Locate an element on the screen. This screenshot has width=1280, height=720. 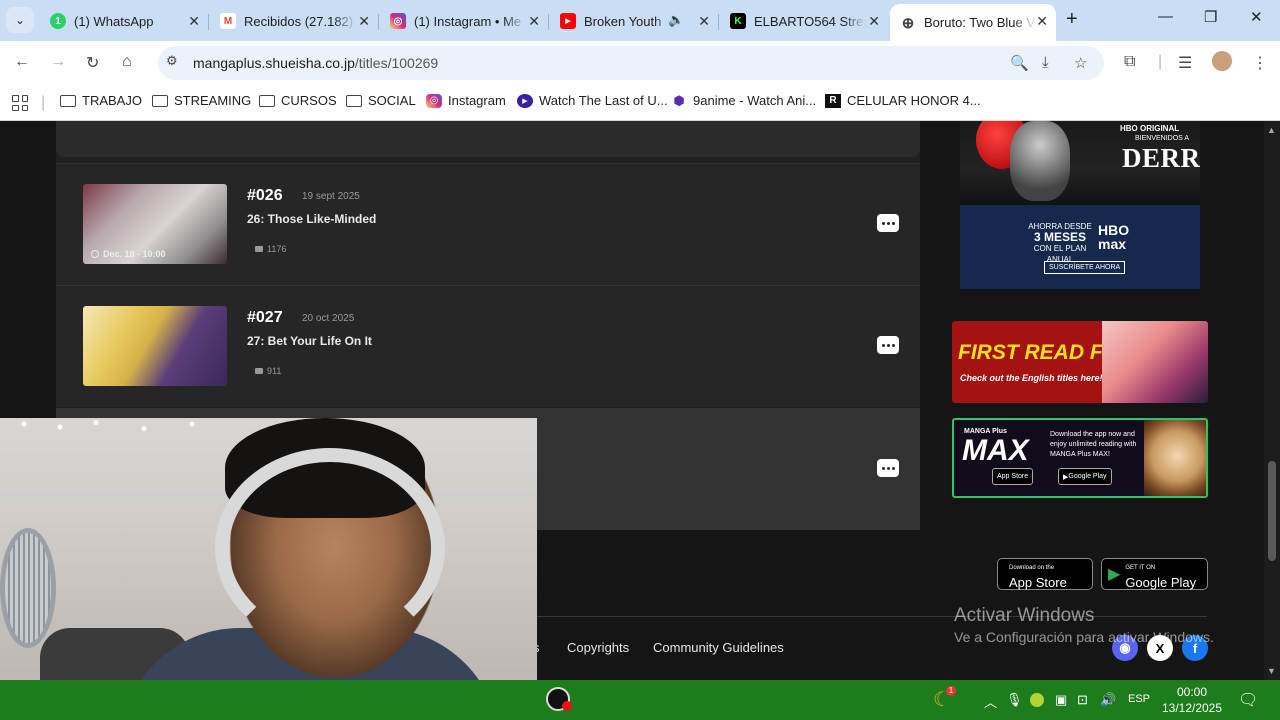
apps-grid-icon is located at coordinates (20, 103).